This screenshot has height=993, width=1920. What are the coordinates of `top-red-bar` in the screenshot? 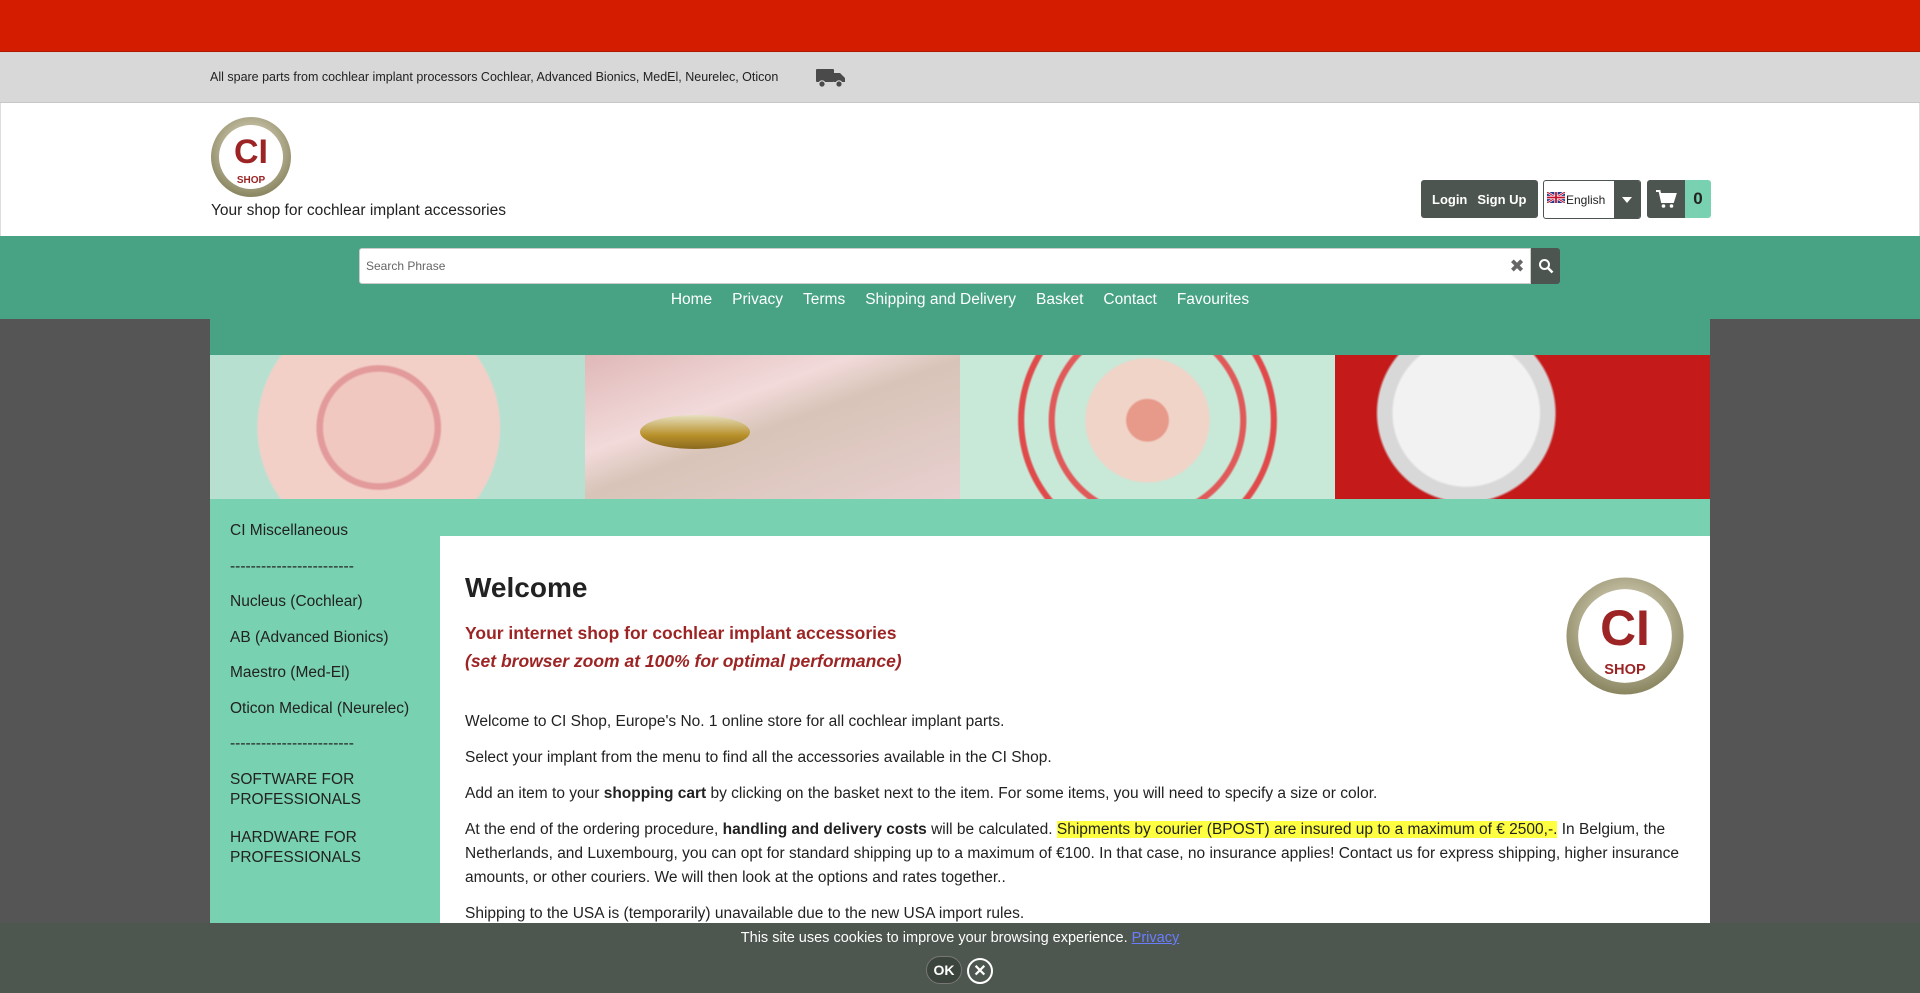 It's located at (960, 26).